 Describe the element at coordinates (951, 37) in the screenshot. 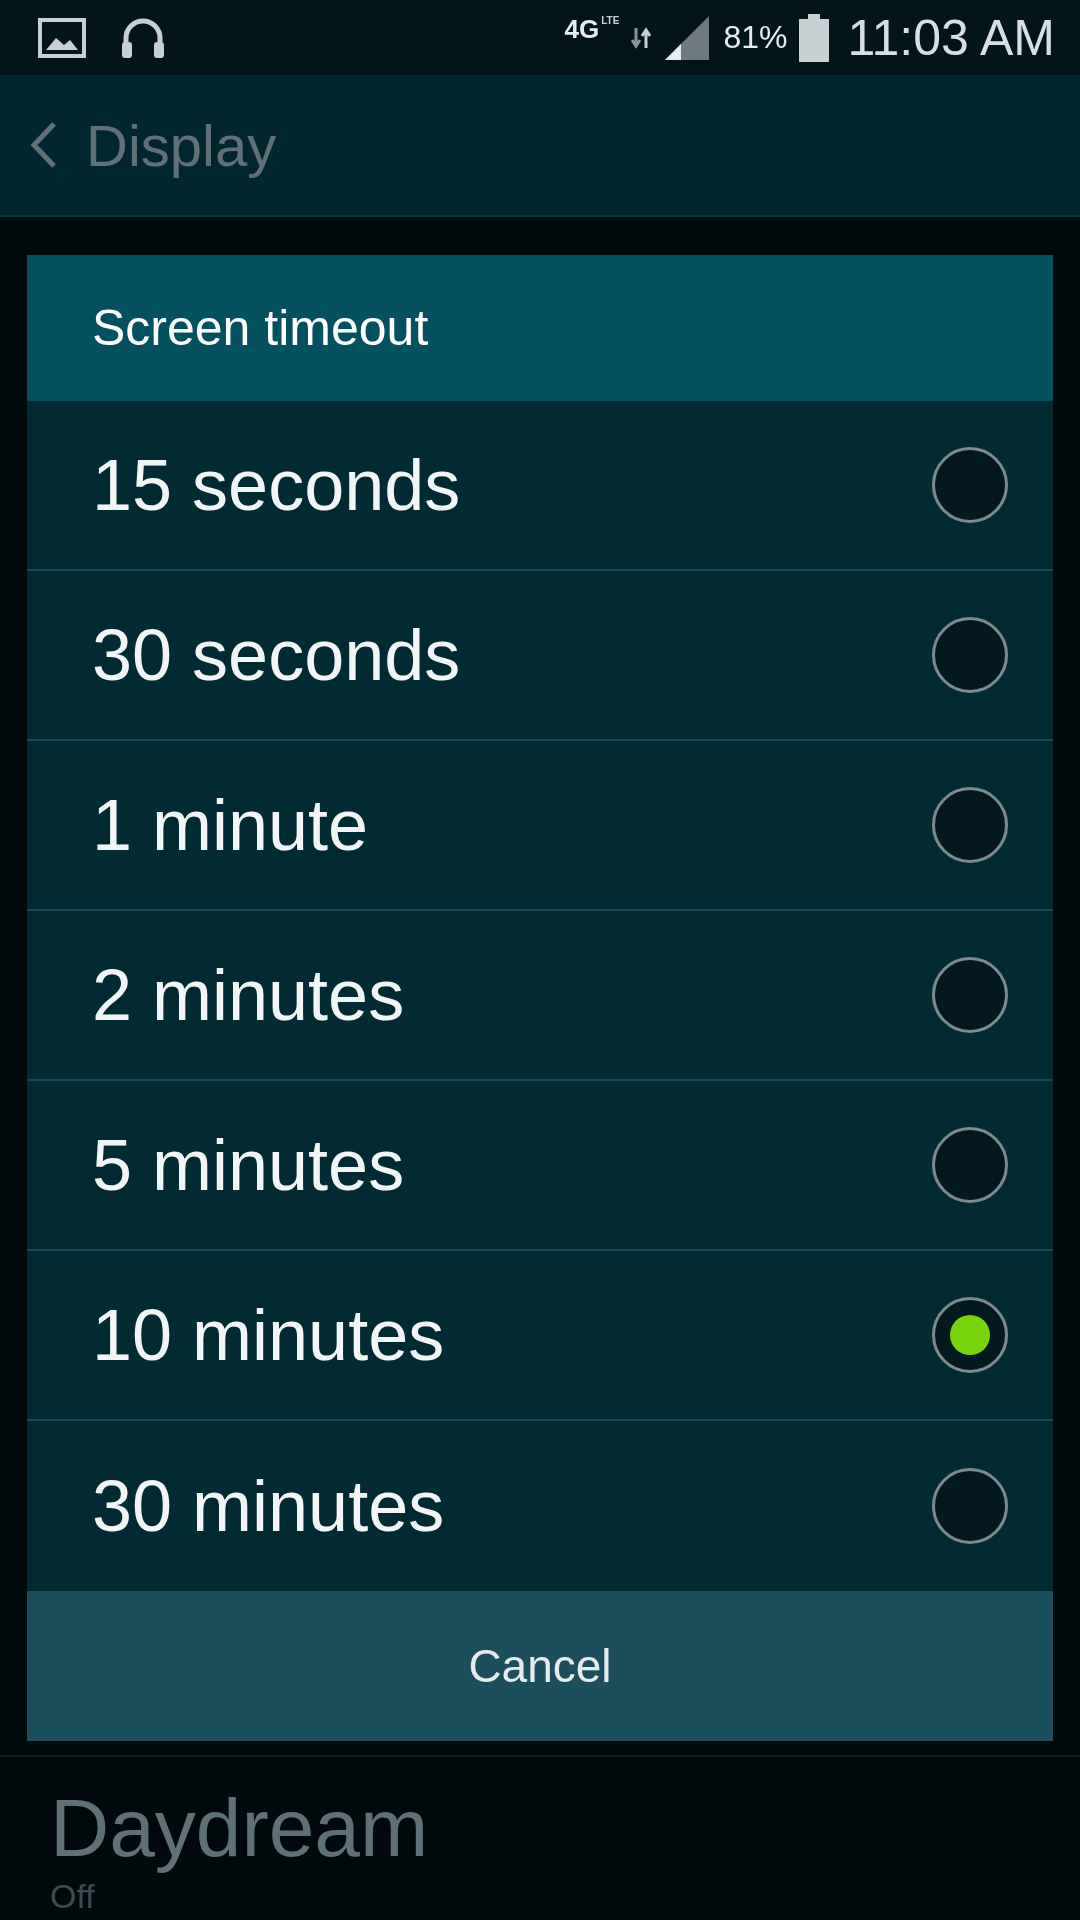

I see `clock: 11:03 AM` at that location.